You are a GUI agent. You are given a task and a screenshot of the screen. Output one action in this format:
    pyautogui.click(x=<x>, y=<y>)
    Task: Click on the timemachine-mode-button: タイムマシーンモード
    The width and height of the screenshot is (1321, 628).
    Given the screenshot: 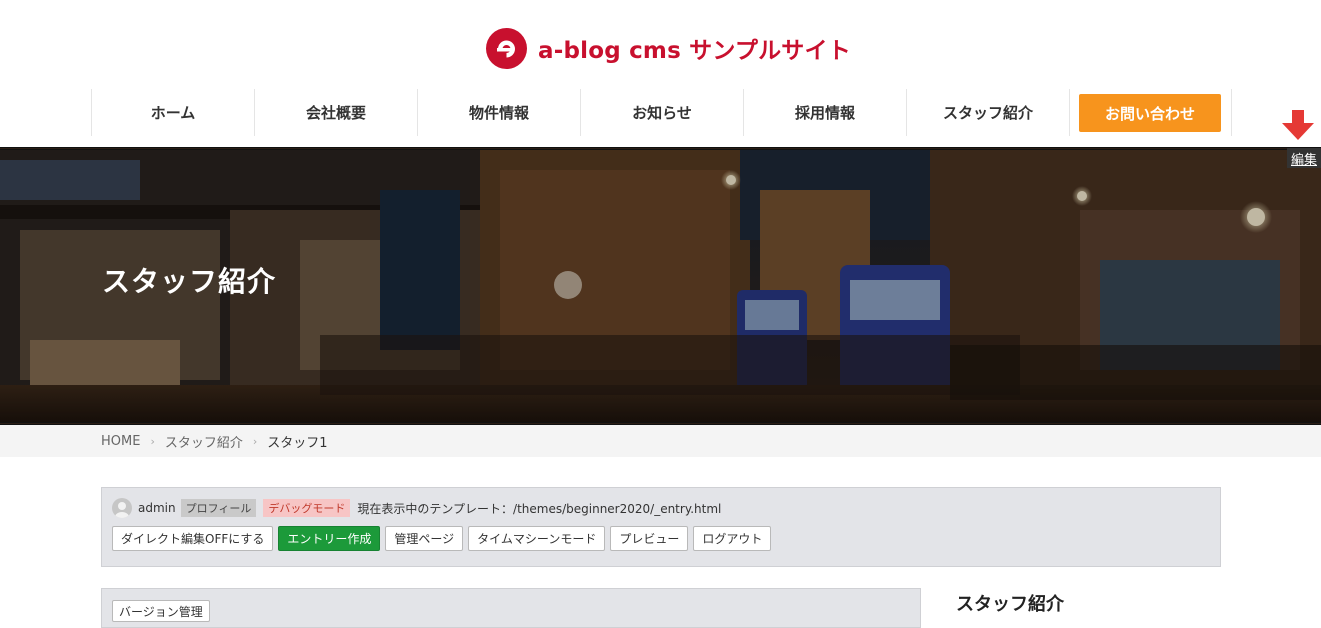 What is the action you would take?
    pyautogui.click(x=537, y=538)
    